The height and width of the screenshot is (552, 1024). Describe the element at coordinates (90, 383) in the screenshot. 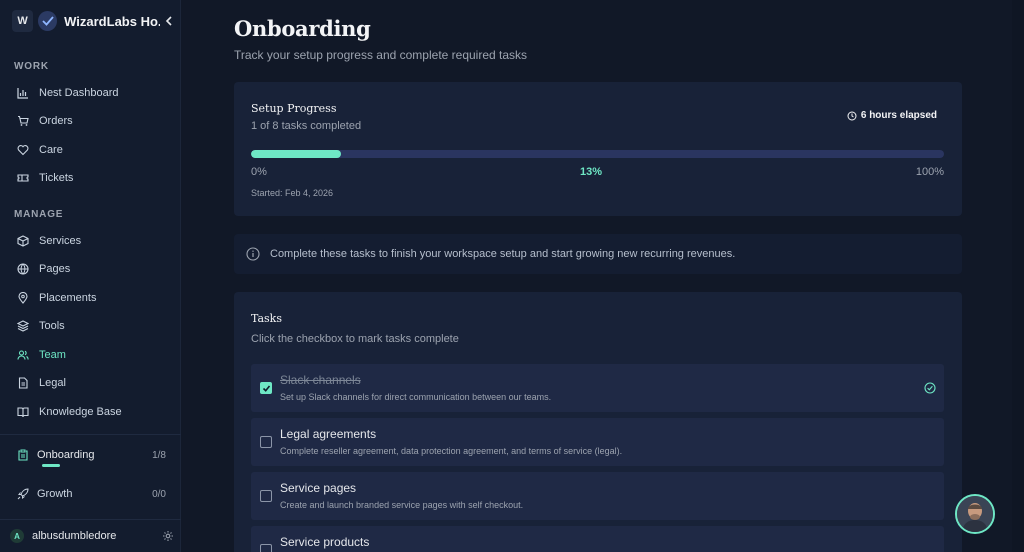

I see `sidebar-item-legal: Legal` at that location.